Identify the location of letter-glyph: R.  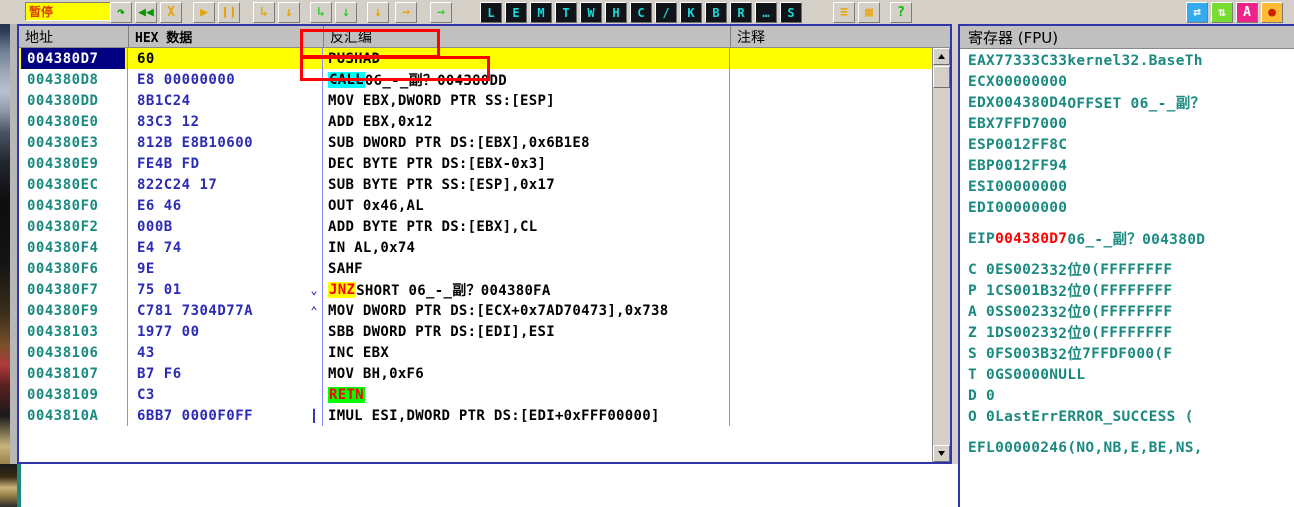
(741, 12).